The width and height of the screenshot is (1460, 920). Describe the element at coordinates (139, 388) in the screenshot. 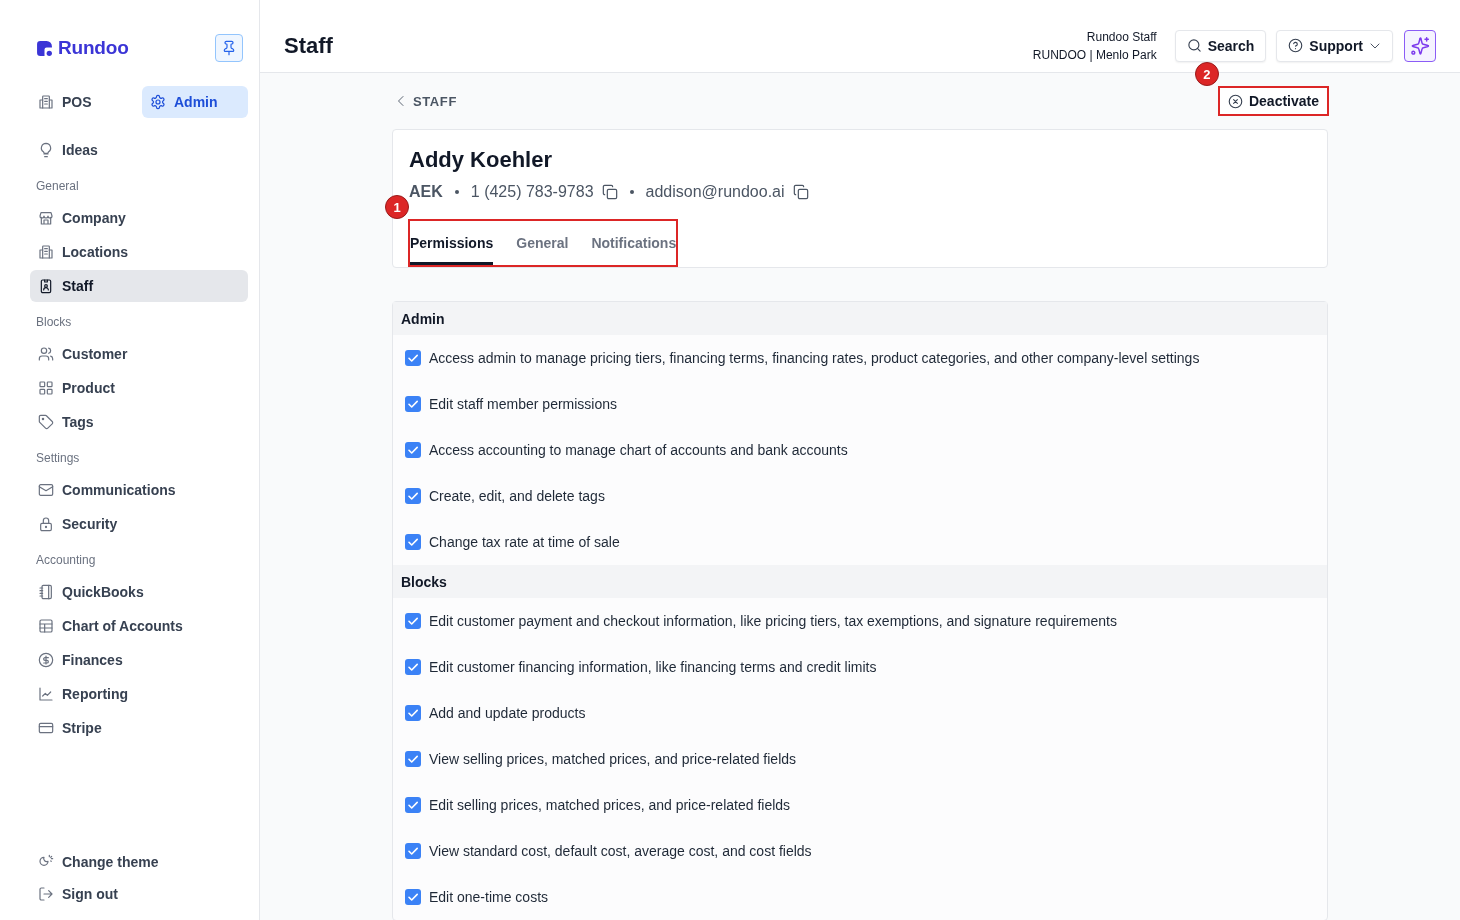

I see `sidebar-item: Product` at that location.